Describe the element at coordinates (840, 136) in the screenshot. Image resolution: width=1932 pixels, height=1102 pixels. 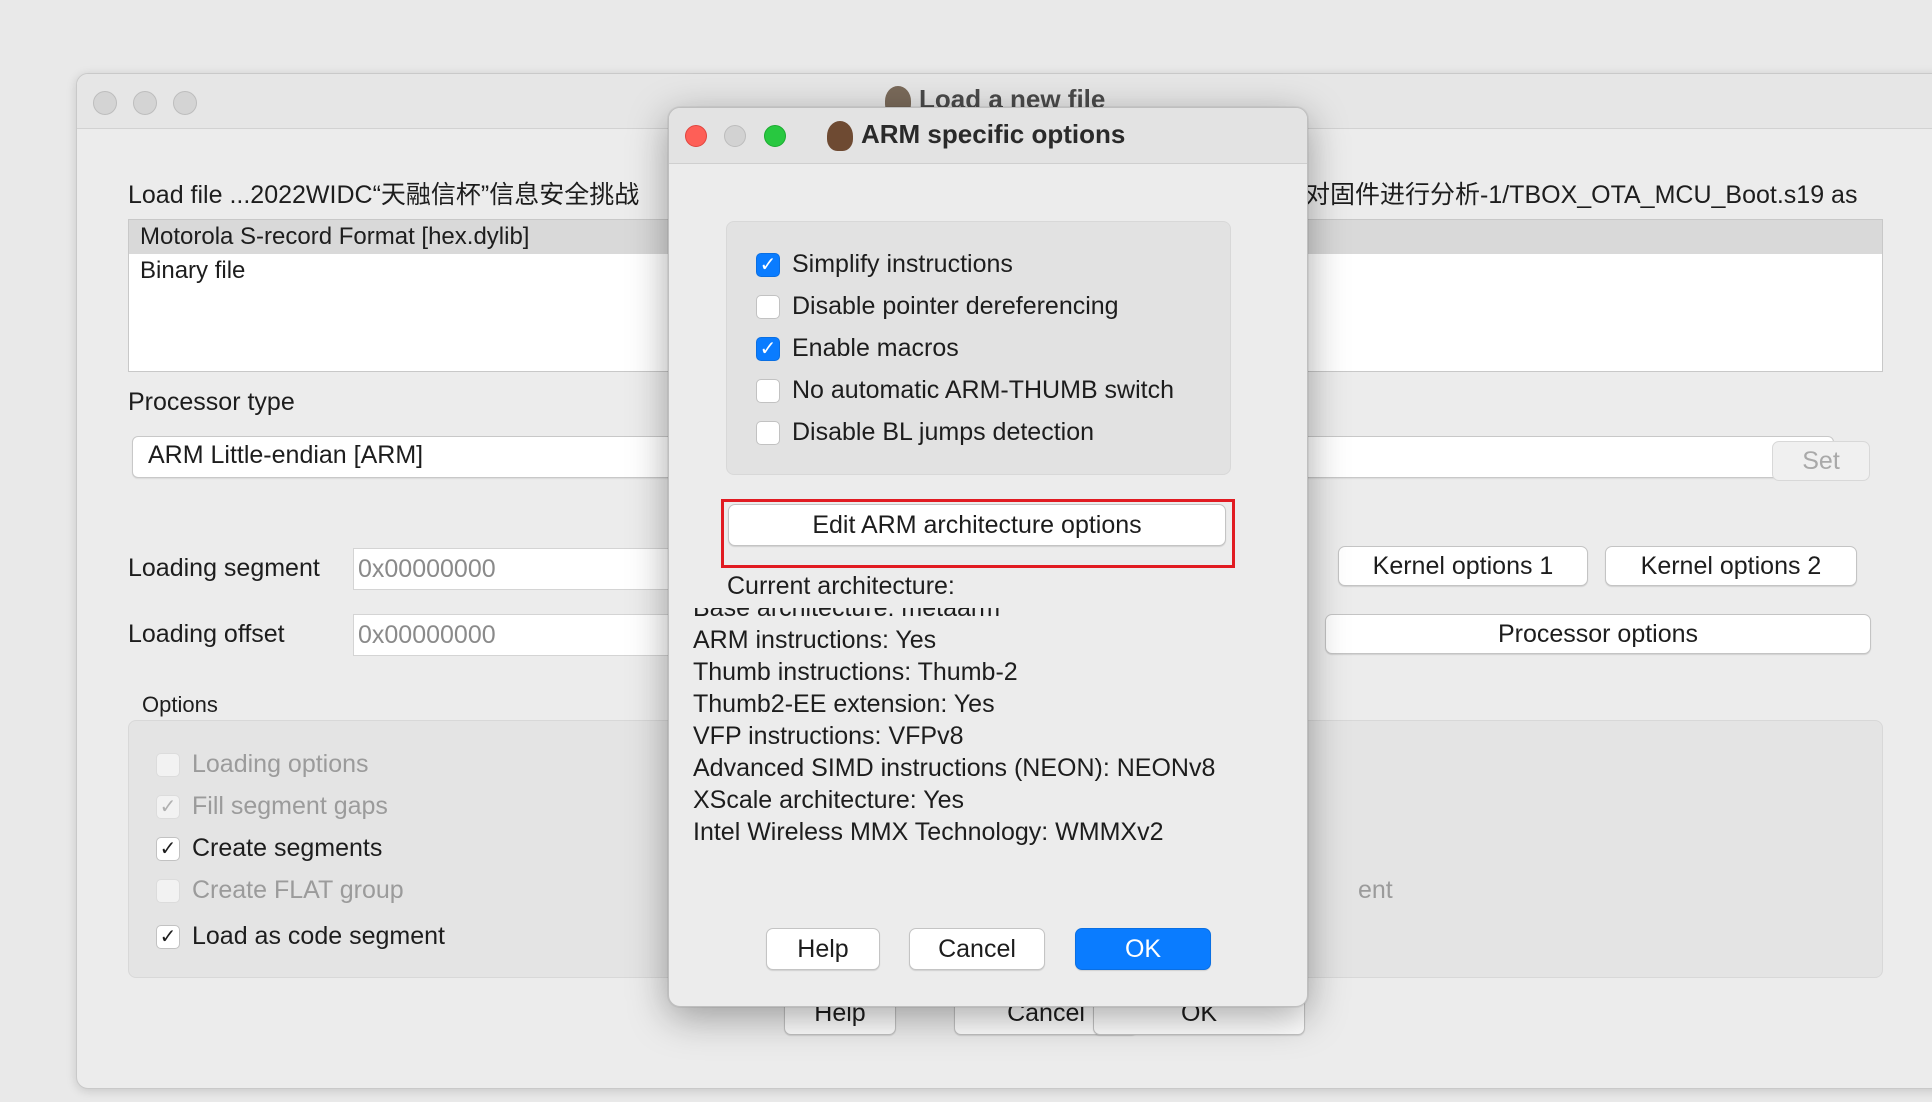
I see `ida-app-icon` at that location.